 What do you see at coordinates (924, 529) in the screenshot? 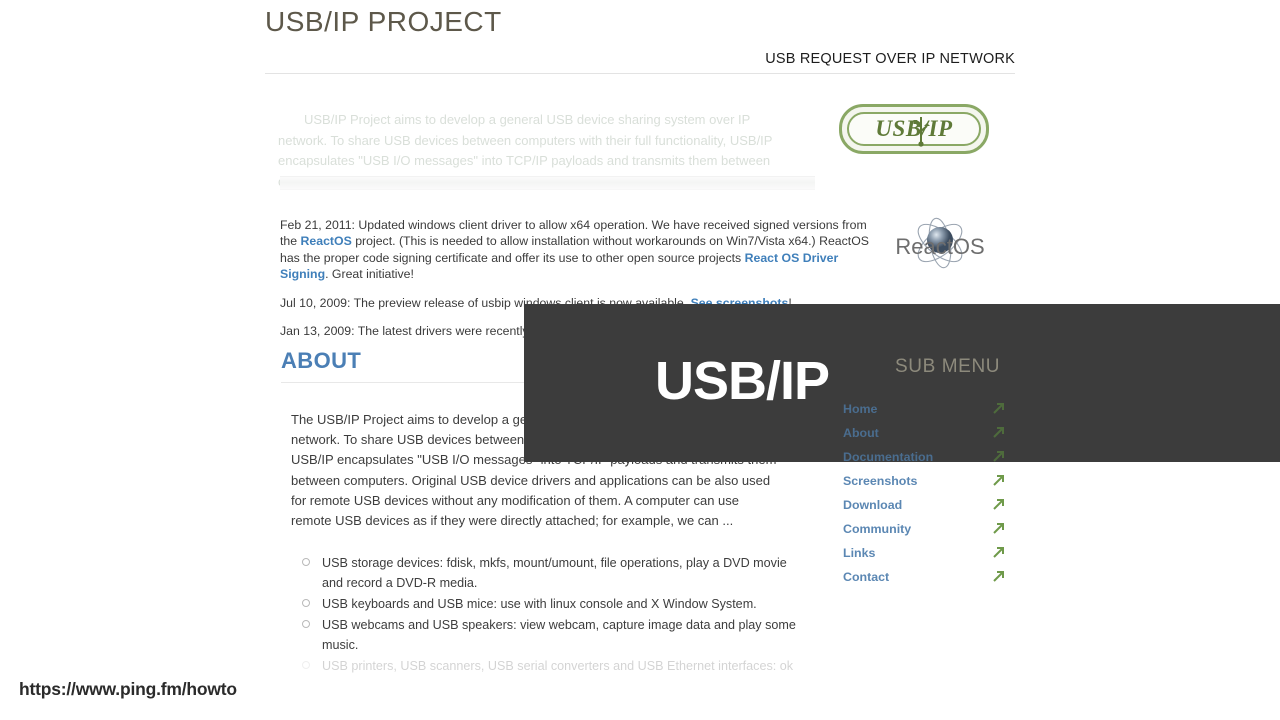
I see `submenu-item-community: Community` at bounding box center [924, 529].